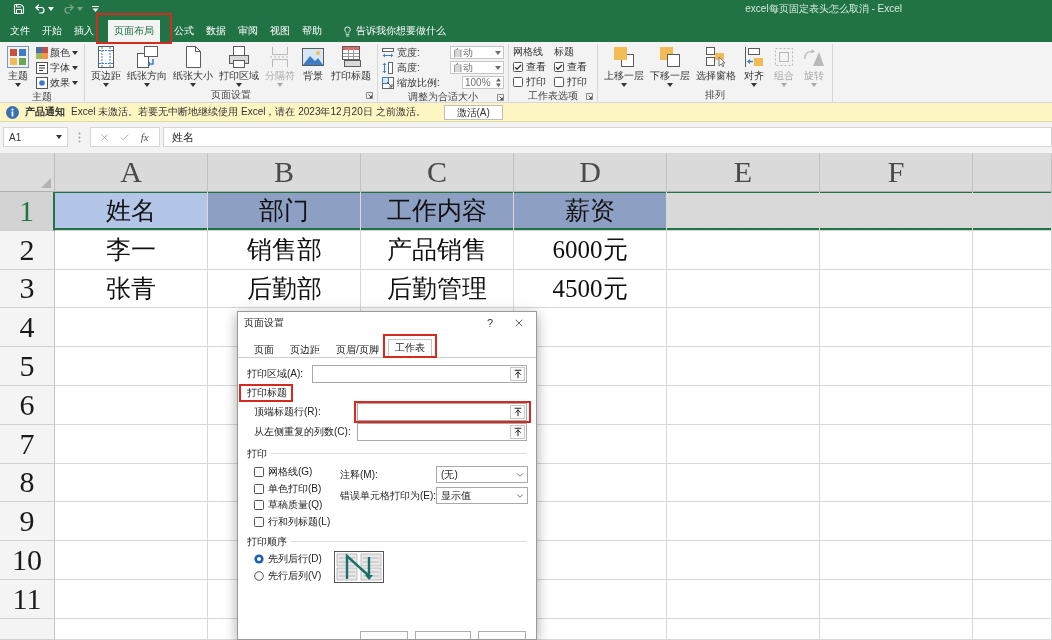  What do you see at coordinates (388, 67) in the screenshot?
I see `height-arrows-icon` at bounding box center [388, 67].